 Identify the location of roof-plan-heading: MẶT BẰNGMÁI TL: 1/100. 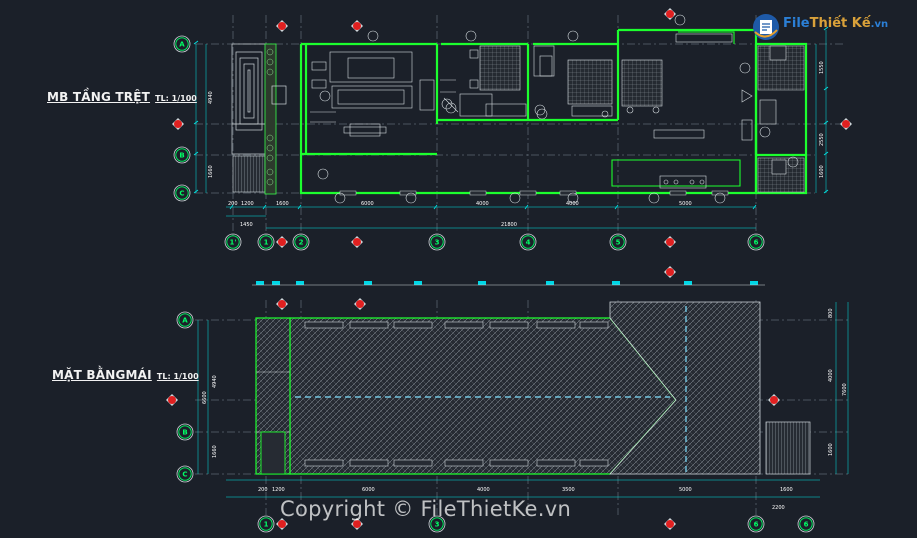
(125, 373).